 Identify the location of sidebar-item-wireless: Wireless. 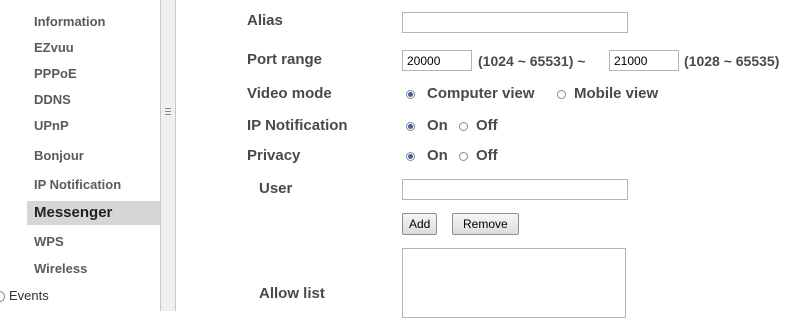
(93, 269).